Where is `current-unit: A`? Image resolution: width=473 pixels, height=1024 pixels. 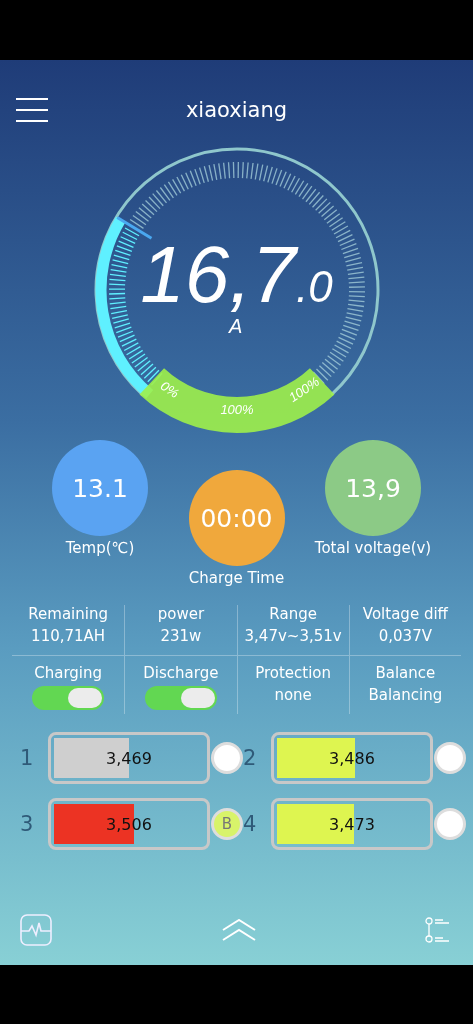
current-unit: A is located at coordinates (236, 326).